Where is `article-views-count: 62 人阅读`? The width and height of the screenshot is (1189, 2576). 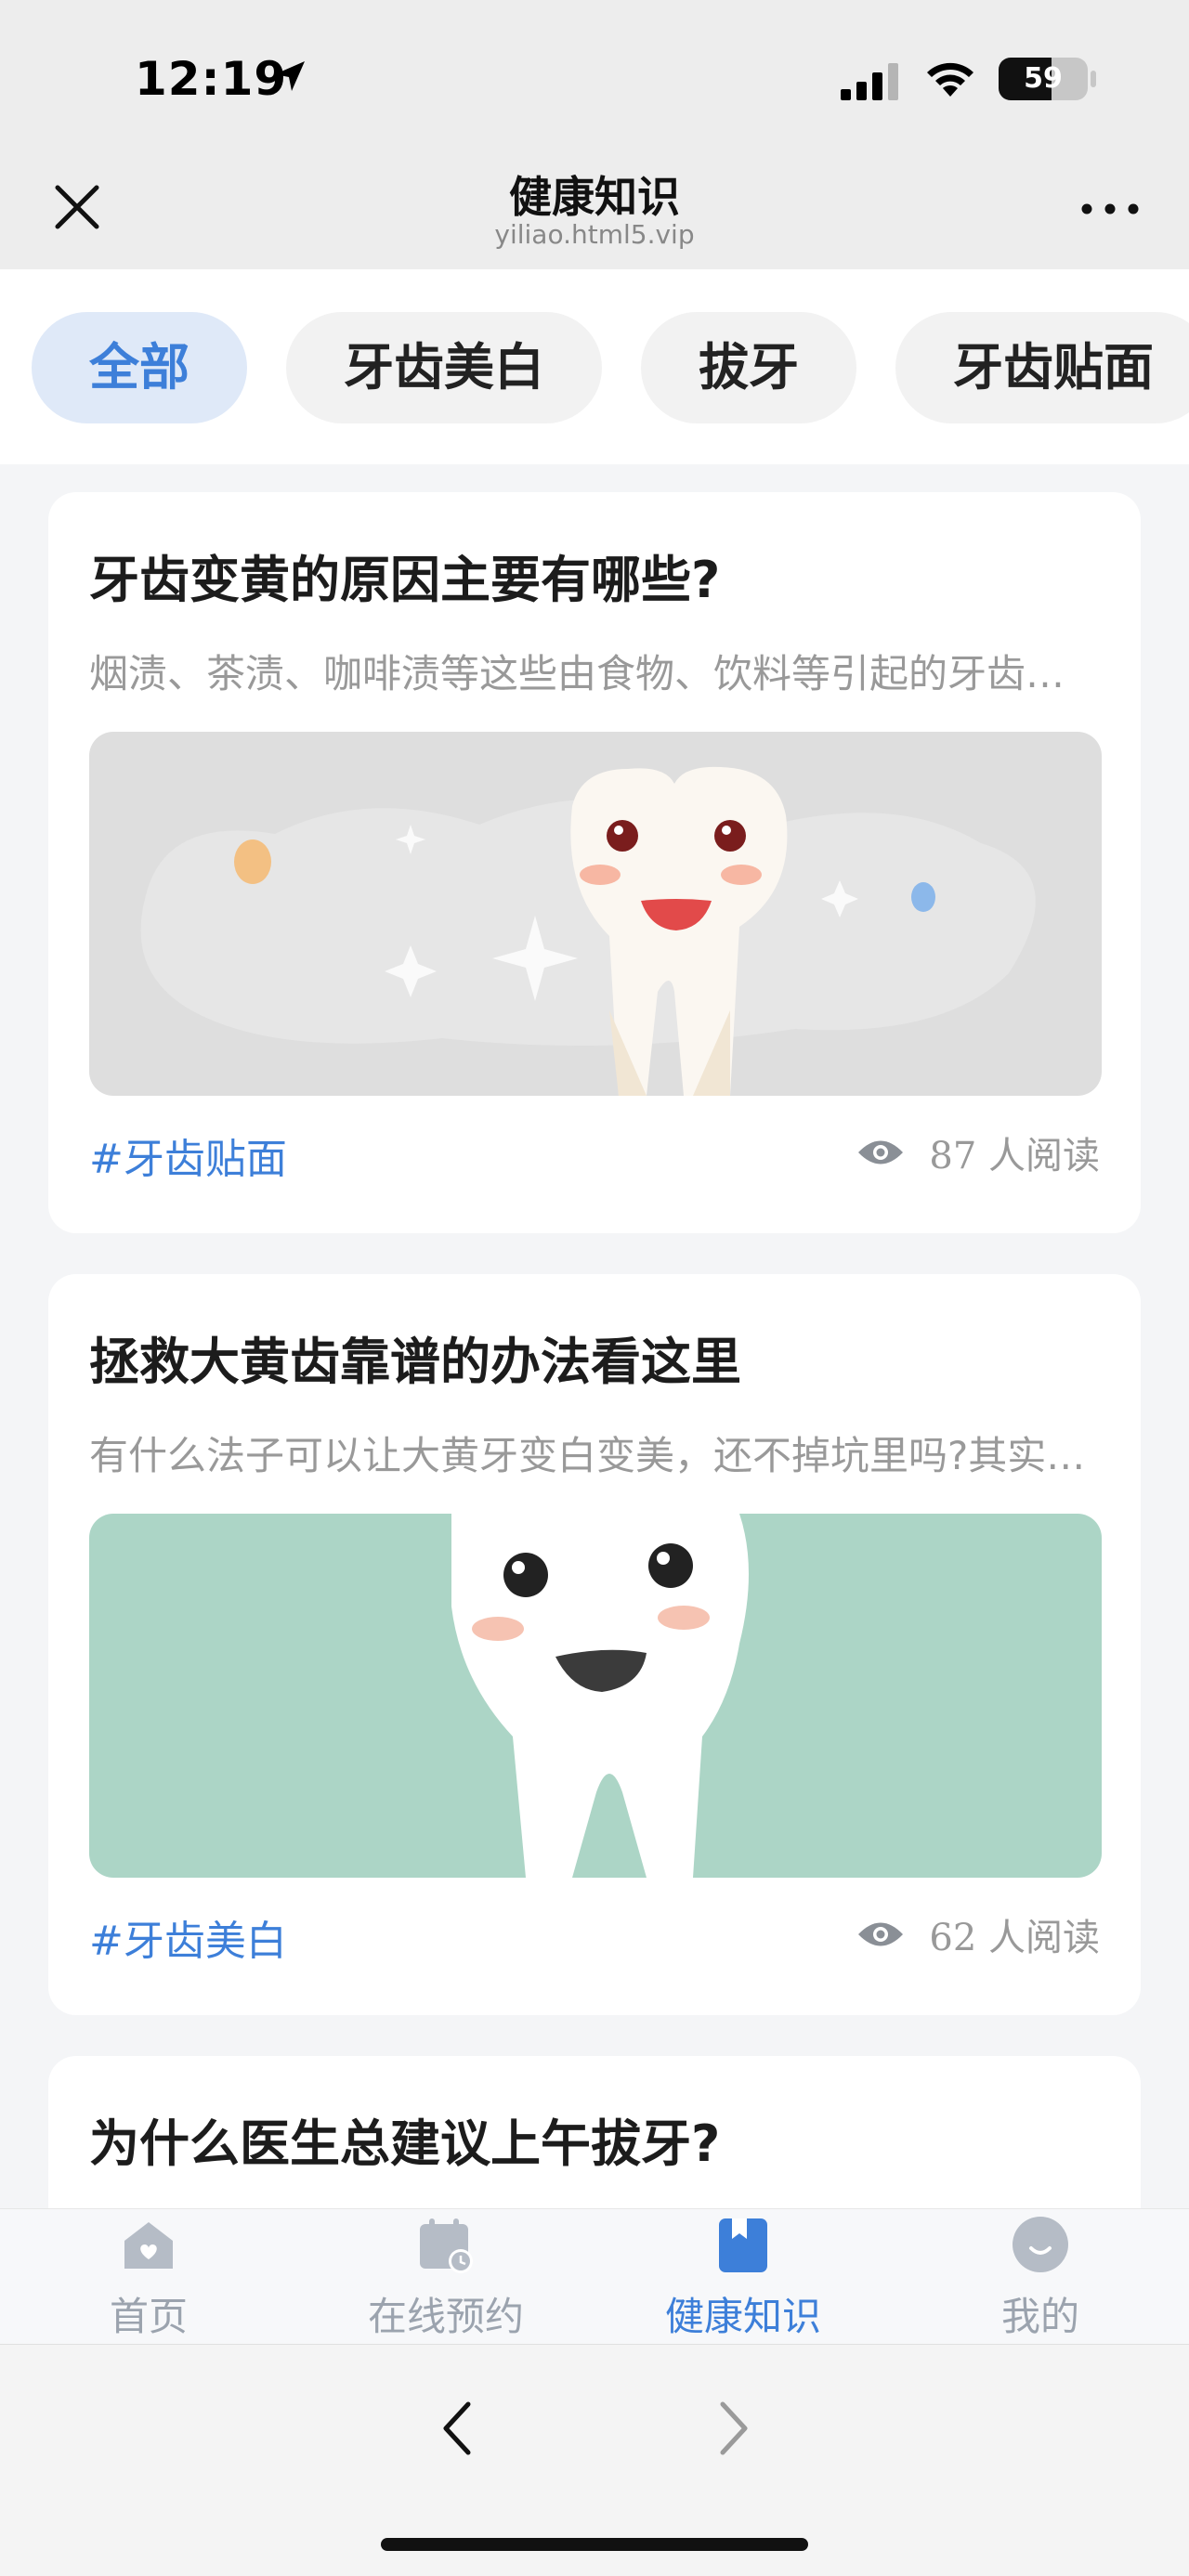 article-views-count: 62 人阅读 is located at coordinates (1014, 1938).